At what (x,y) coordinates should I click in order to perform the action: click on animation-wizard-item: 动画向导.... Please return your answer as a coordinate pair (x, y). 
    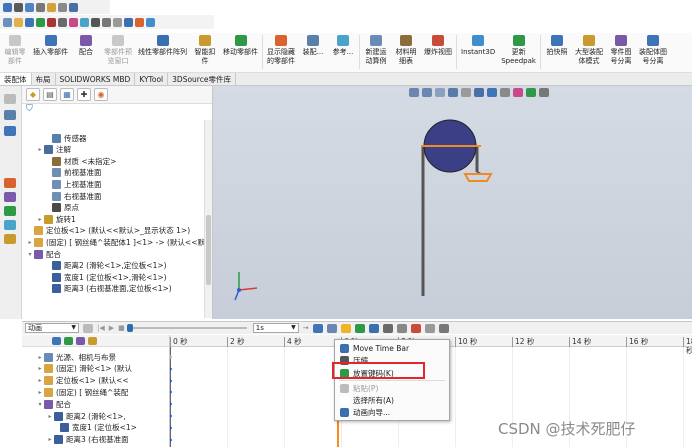
    Looking at the image, I should click on (392, 412).